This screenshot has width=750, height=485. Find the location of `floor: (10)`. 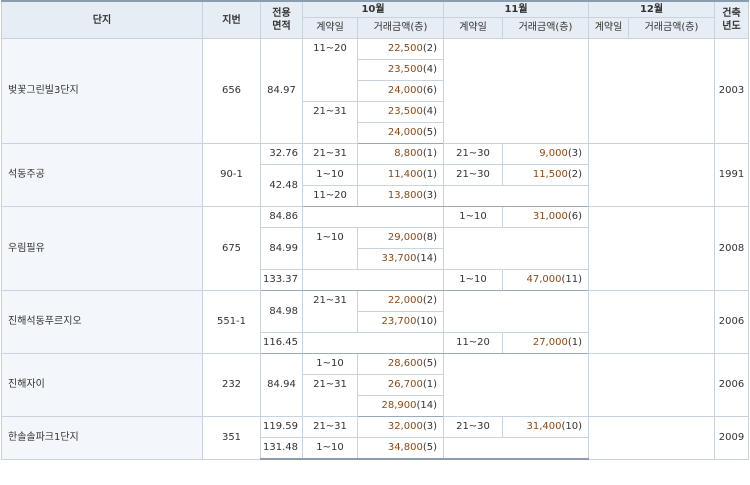

floor: (10) is located at coordinates (426, 321).